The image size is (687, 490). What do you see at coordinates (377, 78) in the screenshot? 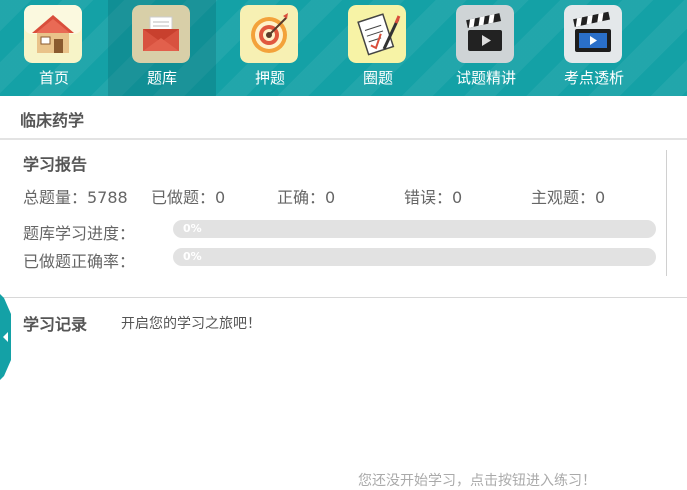
I see `nav-label: 圈题` at bounding box center [377, 78].